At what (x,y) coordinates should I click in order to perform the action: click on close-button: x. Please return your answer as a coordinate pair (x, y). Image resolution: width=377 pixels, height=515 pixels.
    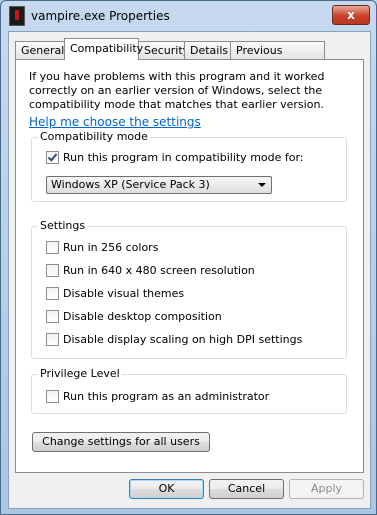
    Looking at the image, I should click on (351, 15).